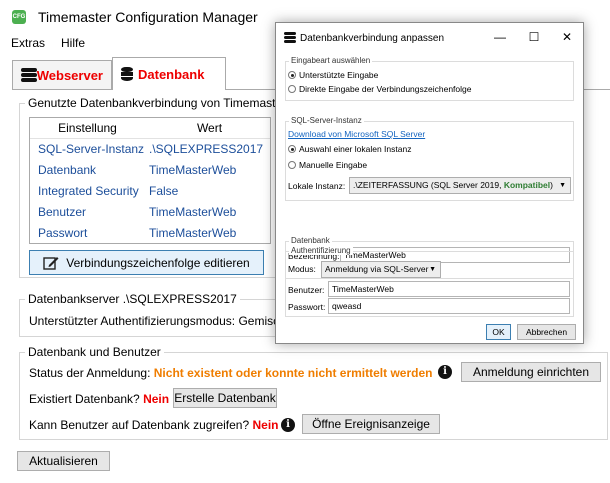 This screenshot has width=610, height=483. What do you see at coordinates (331, 60) in the screenshot?
I see `input-mode-title: Eingabeart auswählen` at bounding box center [331, 60].